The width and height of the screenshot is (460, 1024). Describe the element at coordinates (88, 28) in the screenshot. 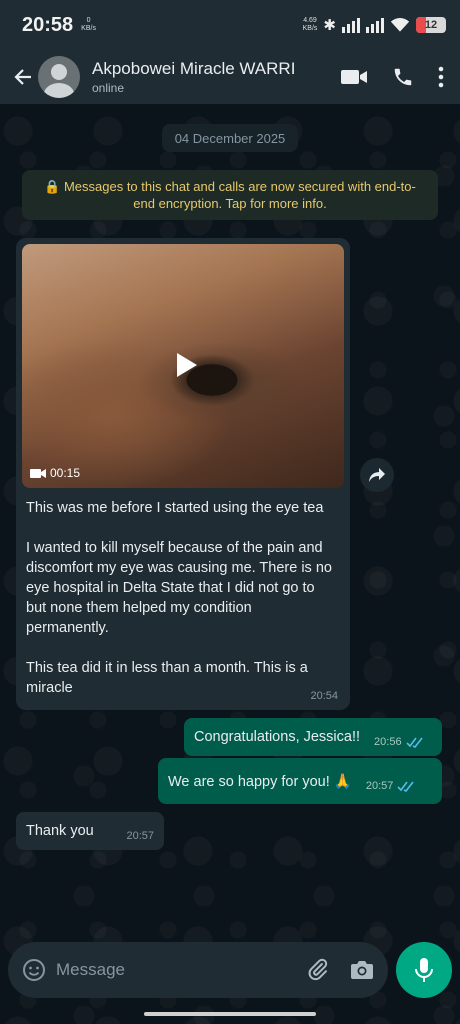

I see `net-speed-left-unit: KB/s` at that location.